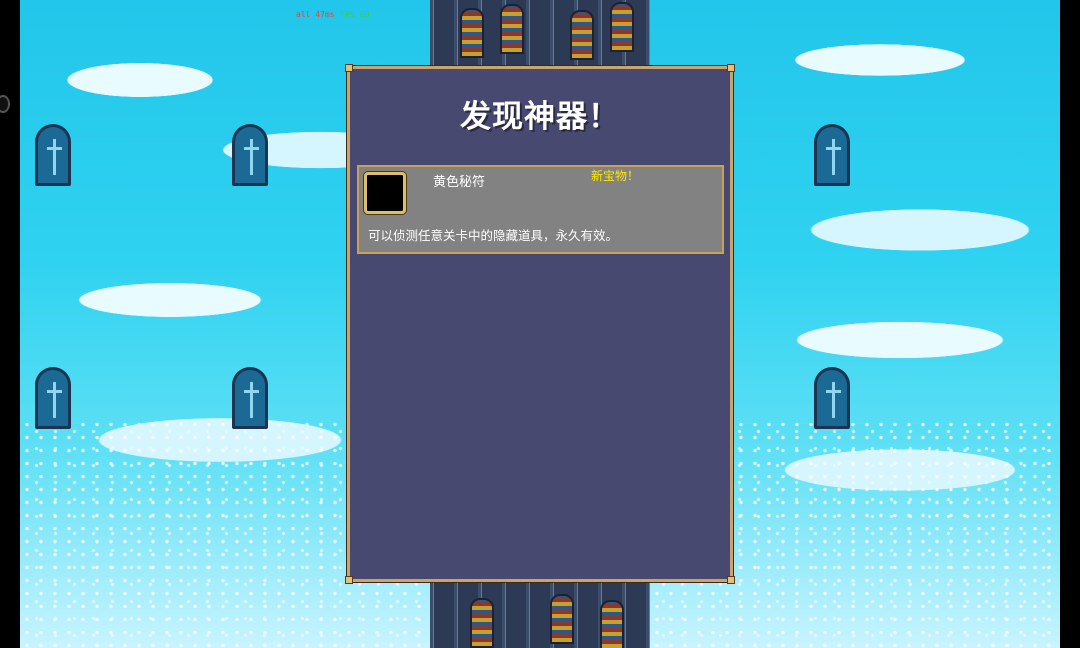 This screenshot has width=1080, height=648. I want to click on debug-fps: FPS 60, so click(355, 14).